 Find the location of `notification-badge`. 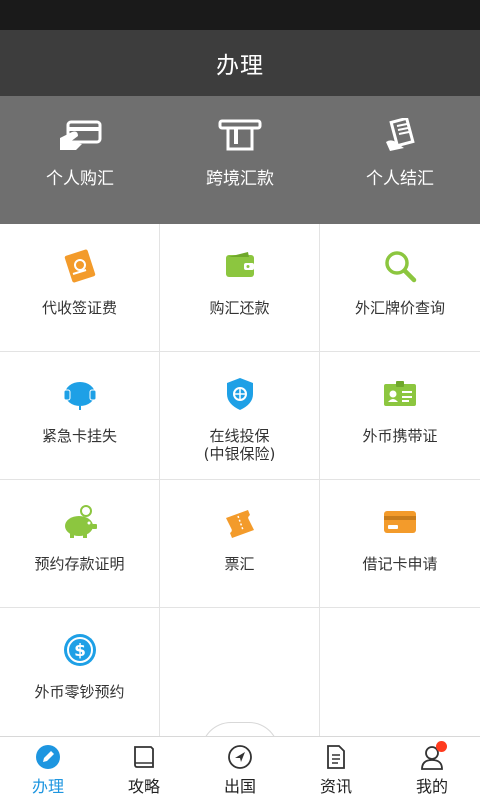

notification-badge is located at coordinates (441, 746).